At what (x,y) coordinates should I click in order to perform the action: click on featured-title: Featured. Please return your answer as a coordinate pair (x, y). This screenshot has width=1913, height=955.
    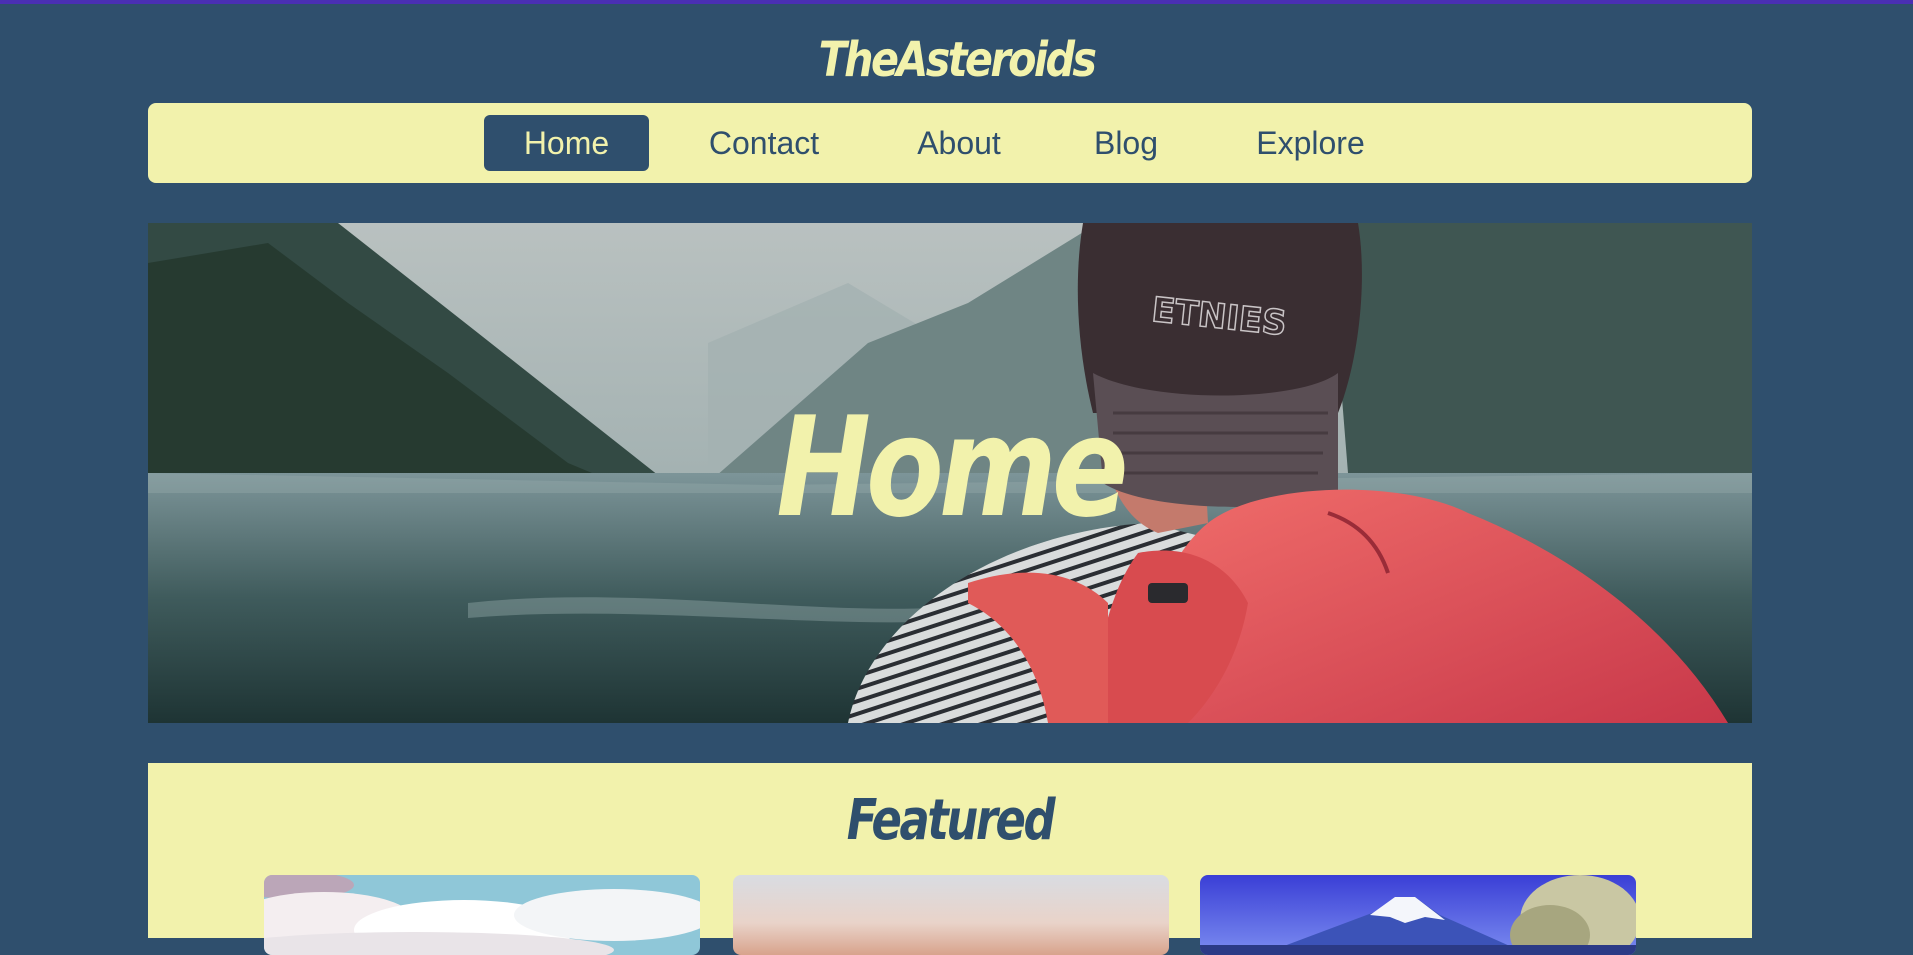
    Looking at the image, I should click on (951, 820).